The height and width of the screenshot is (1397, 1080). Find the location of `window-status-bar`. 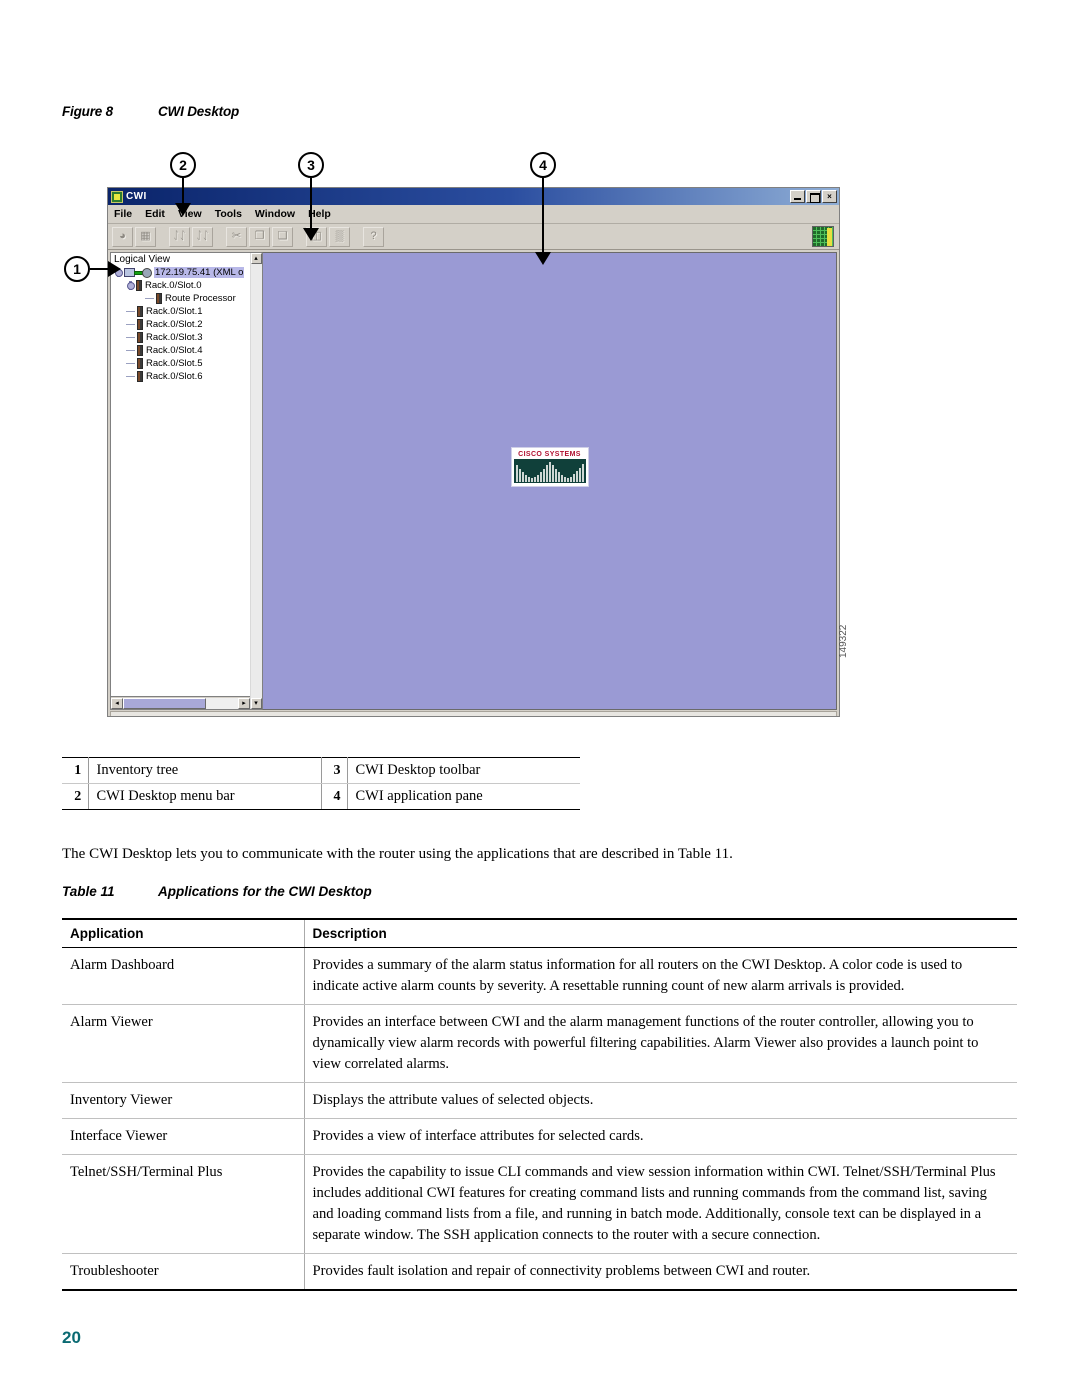

window-status-bar is located at coordinates (473, 713).